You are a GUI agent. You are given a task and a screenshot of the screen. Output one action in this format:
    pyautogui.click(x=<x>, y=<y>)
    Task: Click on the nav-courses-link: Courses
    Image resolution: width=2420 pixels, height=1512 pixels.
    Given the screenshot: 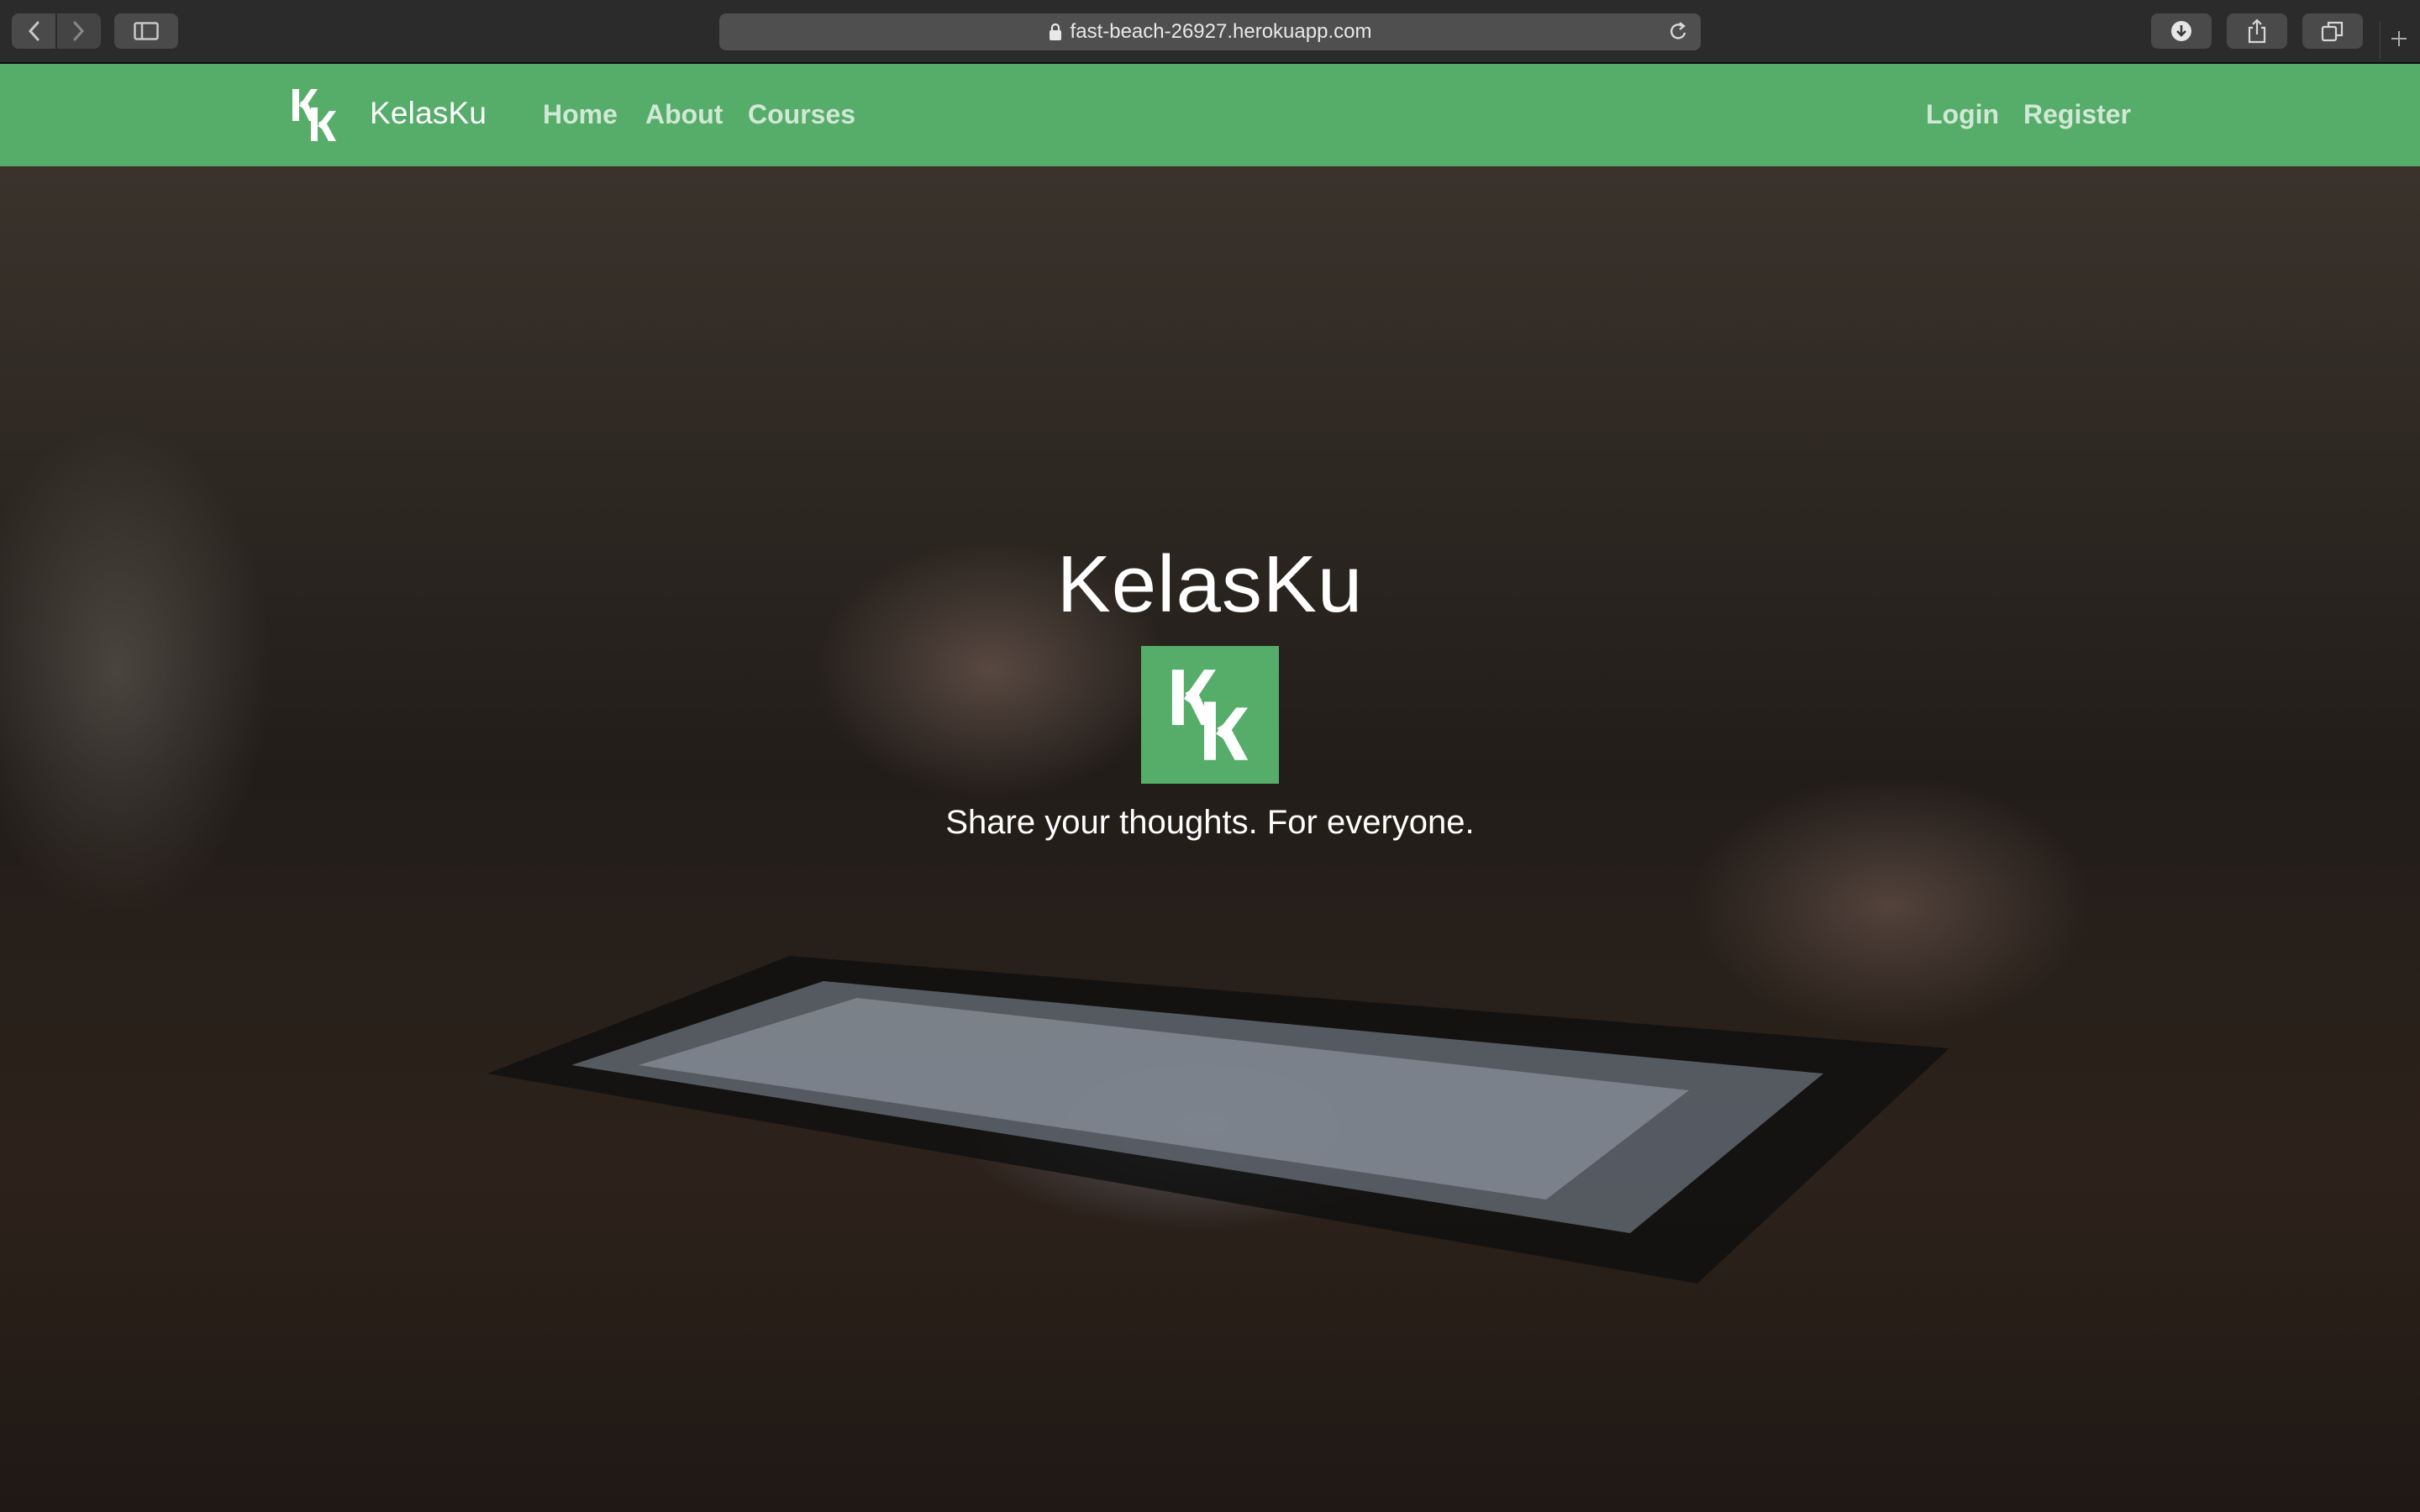 What is the action you would take?
    pyautogui.click(x=801, y=114)
    